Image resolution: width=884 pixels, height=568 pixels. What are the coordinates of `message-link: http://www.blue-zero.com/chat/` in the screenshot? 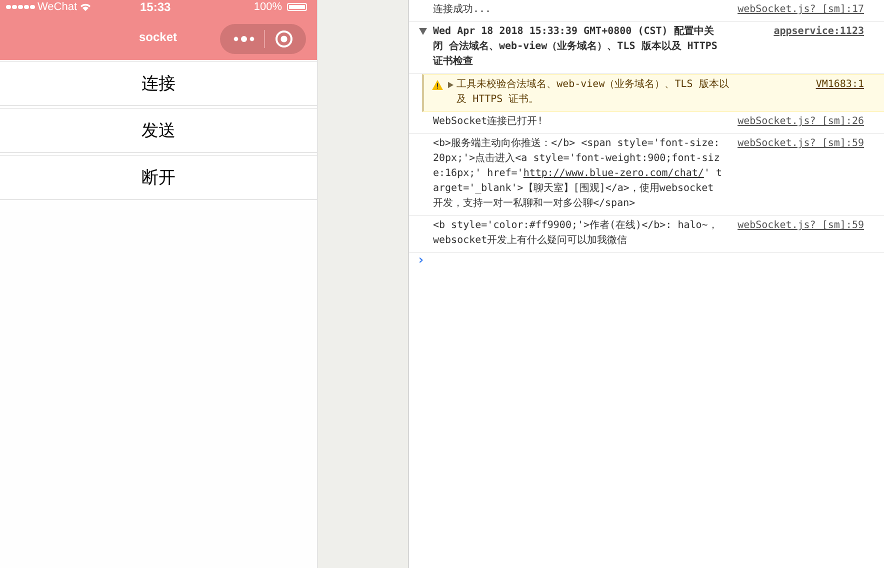 It's located at (613, 173).